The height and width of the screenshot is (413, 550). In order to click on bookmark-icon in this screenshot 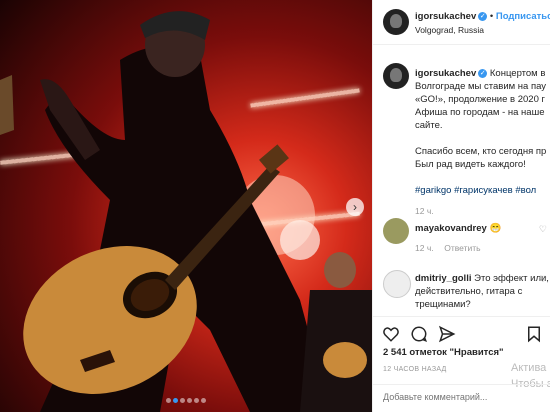, I will do `click(534, 334)`.